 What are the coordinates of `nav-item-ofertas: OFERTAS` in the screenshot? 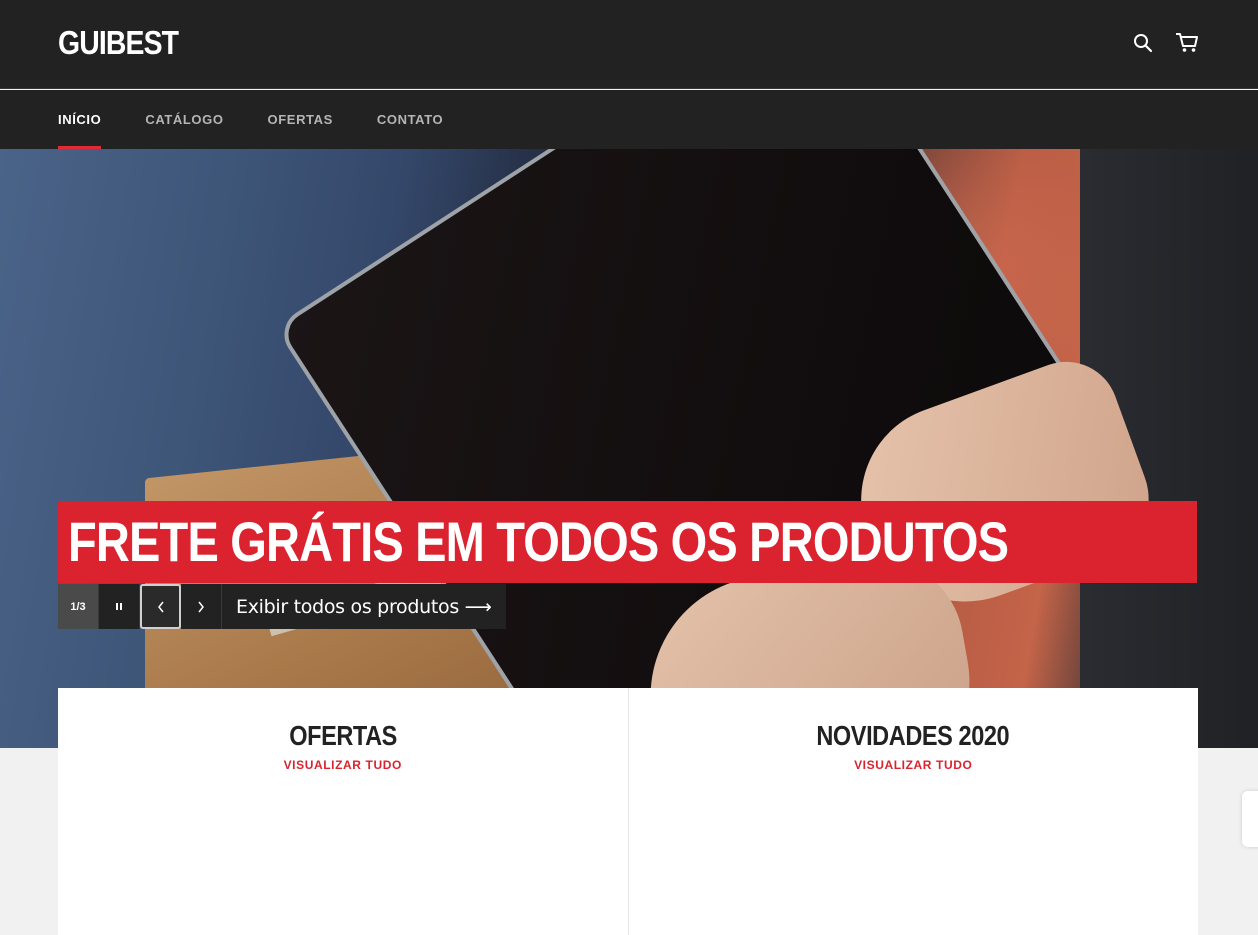 It's located at (300, 119).